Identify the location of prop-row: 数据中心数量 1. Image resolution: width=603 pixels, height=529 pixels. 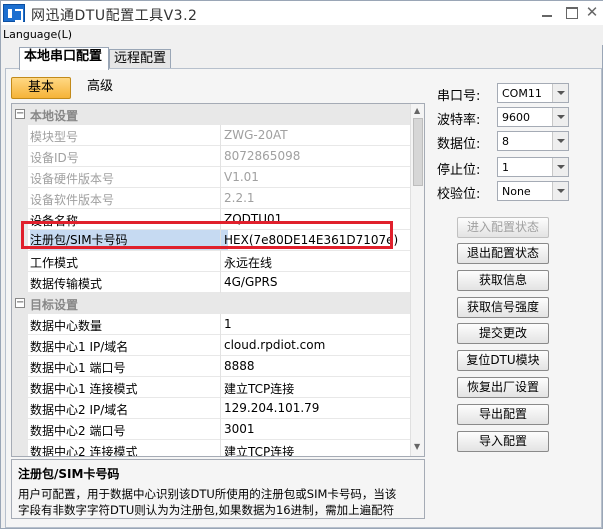
(211, 324).